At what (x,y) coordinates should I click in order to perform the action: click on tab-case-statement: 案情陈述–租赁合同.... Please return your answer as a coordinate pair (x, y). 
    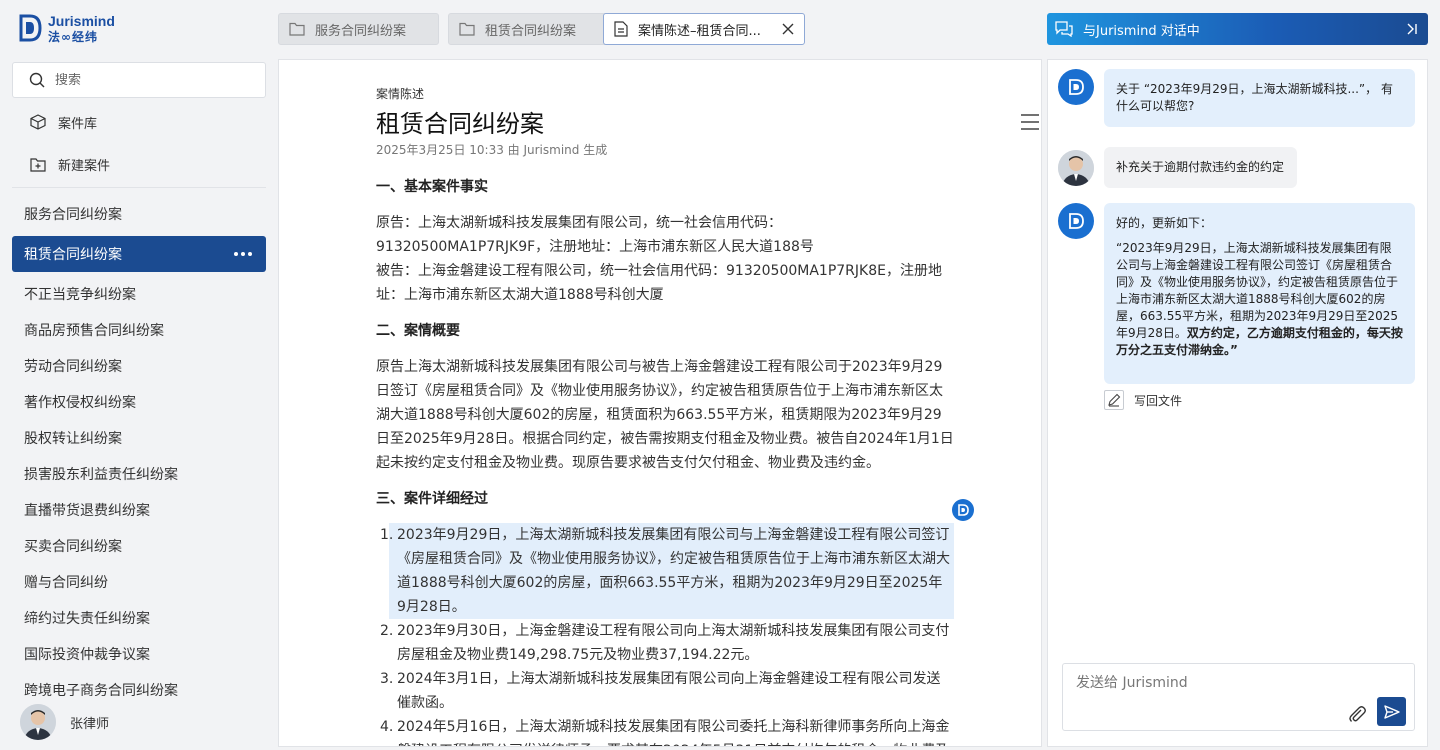
    Looking at the image, I should click on (704, 29).